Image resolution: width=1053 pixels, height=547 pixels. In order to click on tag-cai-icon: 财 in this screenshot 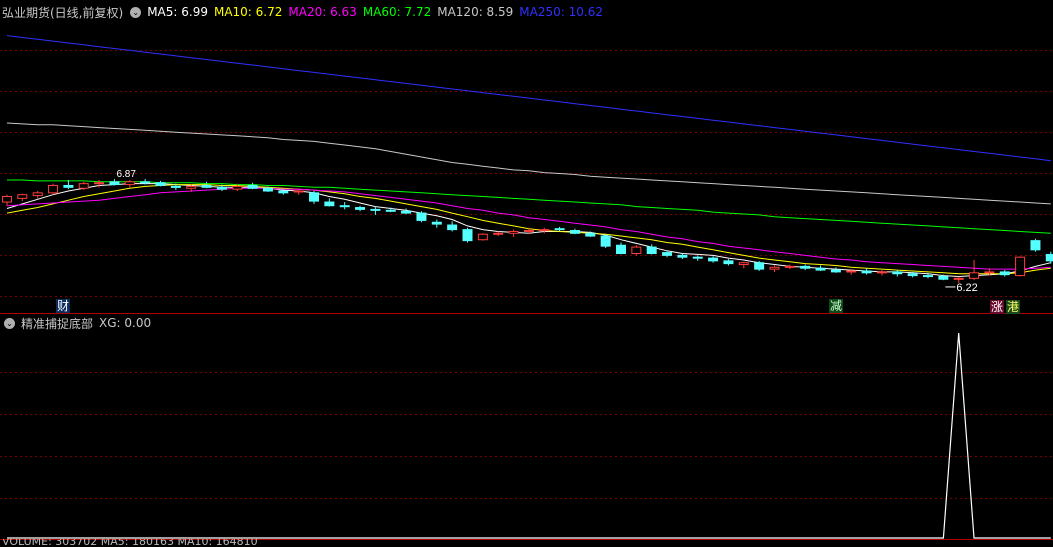, I will do `click(63, 306)`.